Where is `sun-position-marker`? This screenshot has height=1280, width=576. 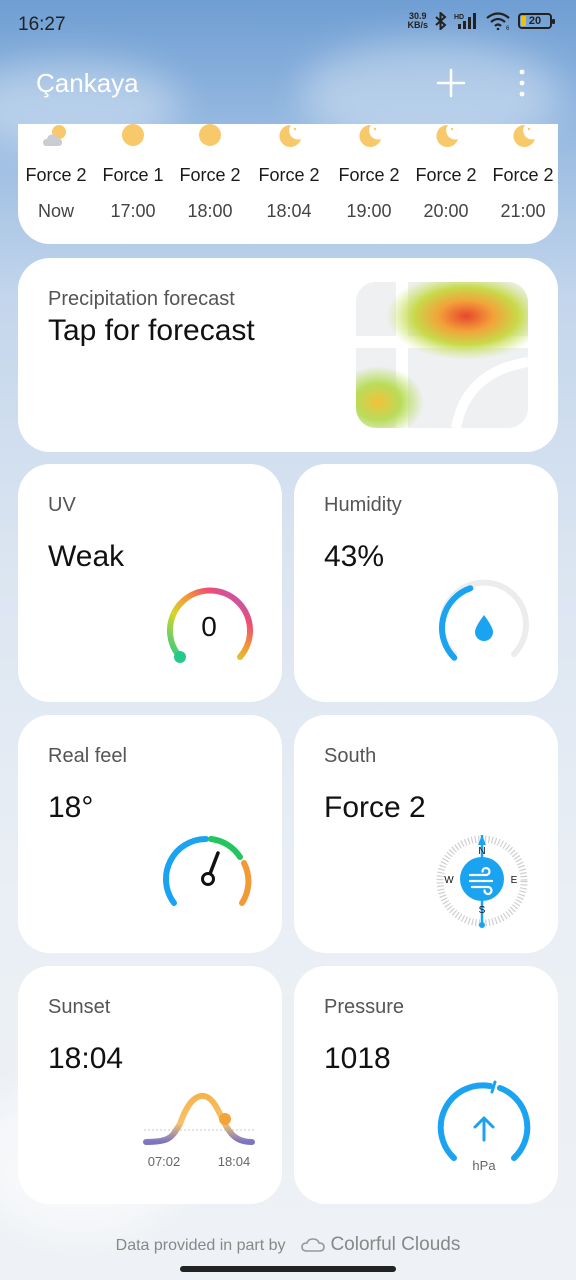
sun-position-marker is located at coordinates (225, 1119).